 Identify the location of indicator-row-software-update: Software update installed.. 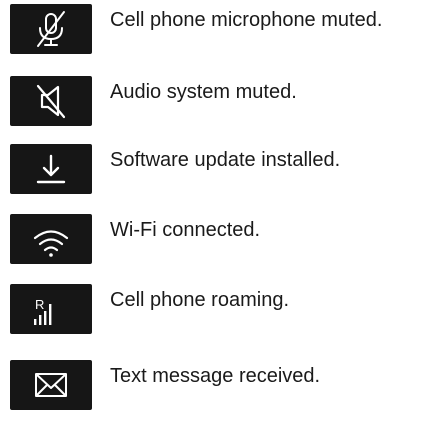
(218, 170).